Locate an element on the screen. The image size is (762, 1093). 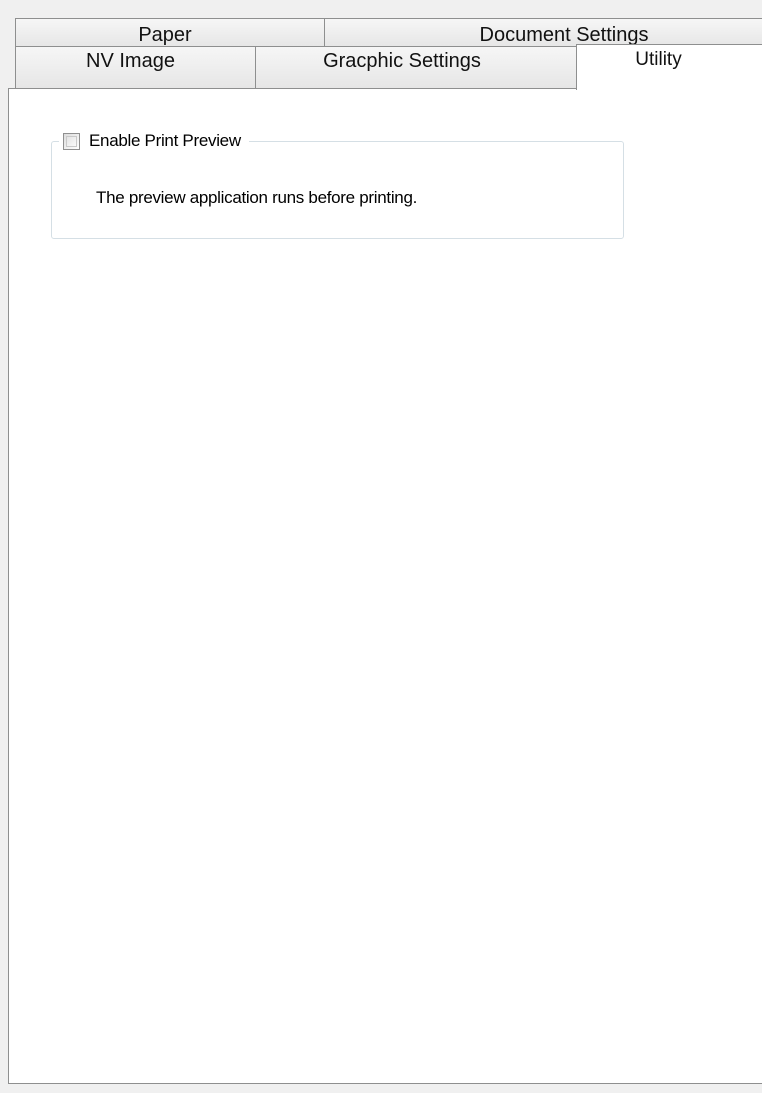
tab-nv-image: NV Image is located at coordinates (135, 67).